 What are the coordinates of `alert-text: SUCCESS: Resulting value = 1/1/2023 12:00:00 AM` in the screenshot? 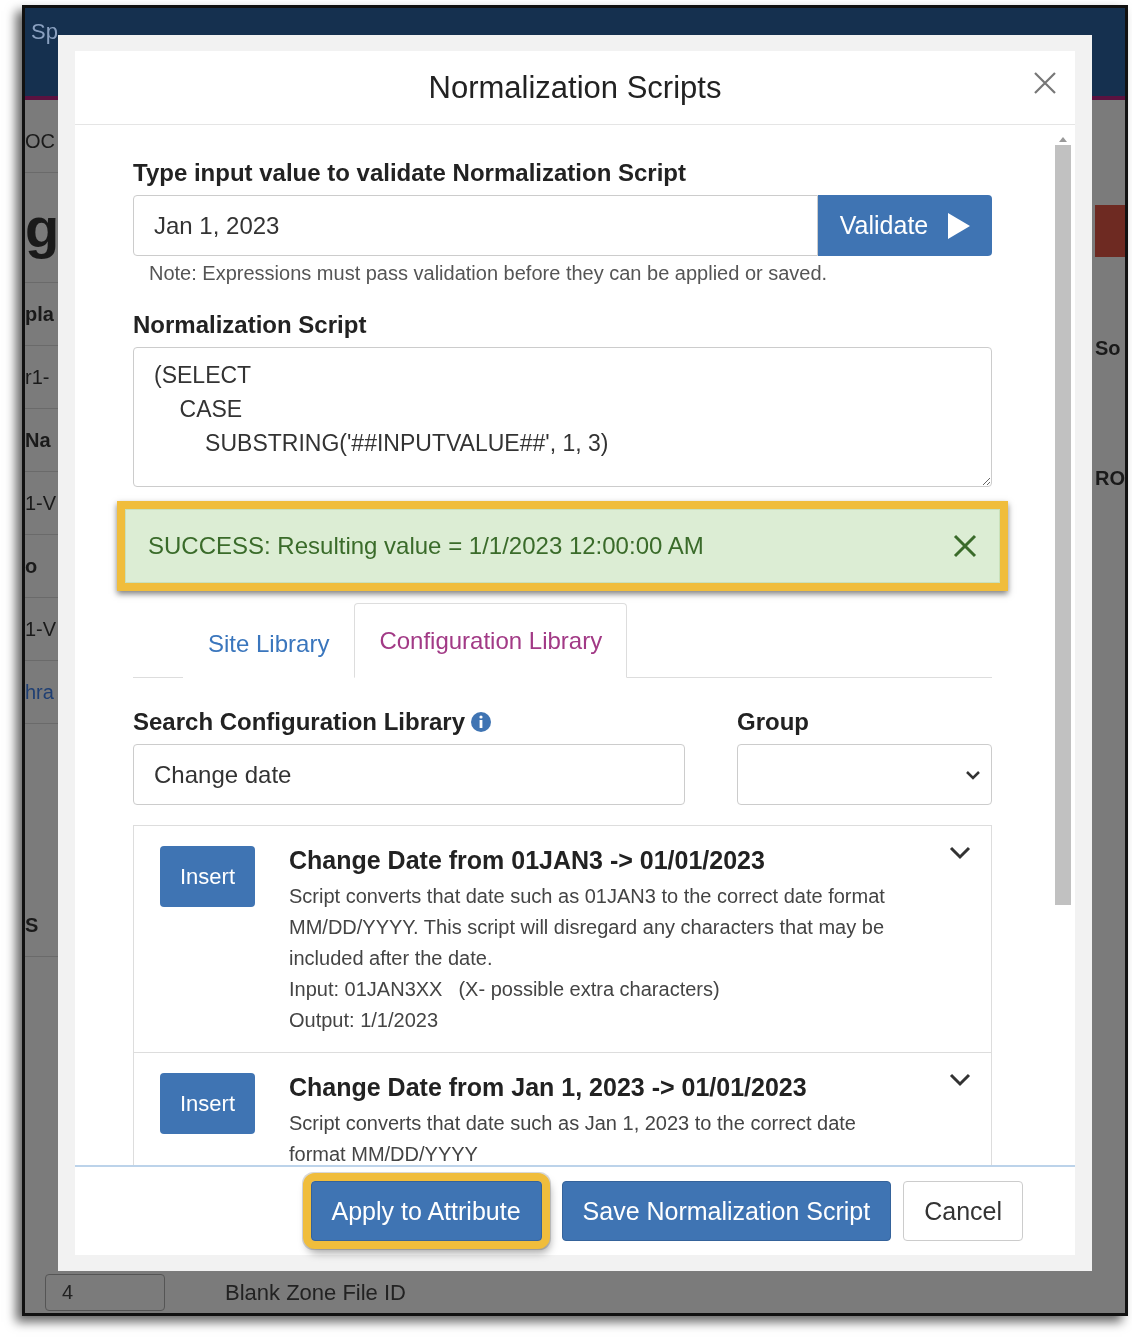 It's located at (426, 546).